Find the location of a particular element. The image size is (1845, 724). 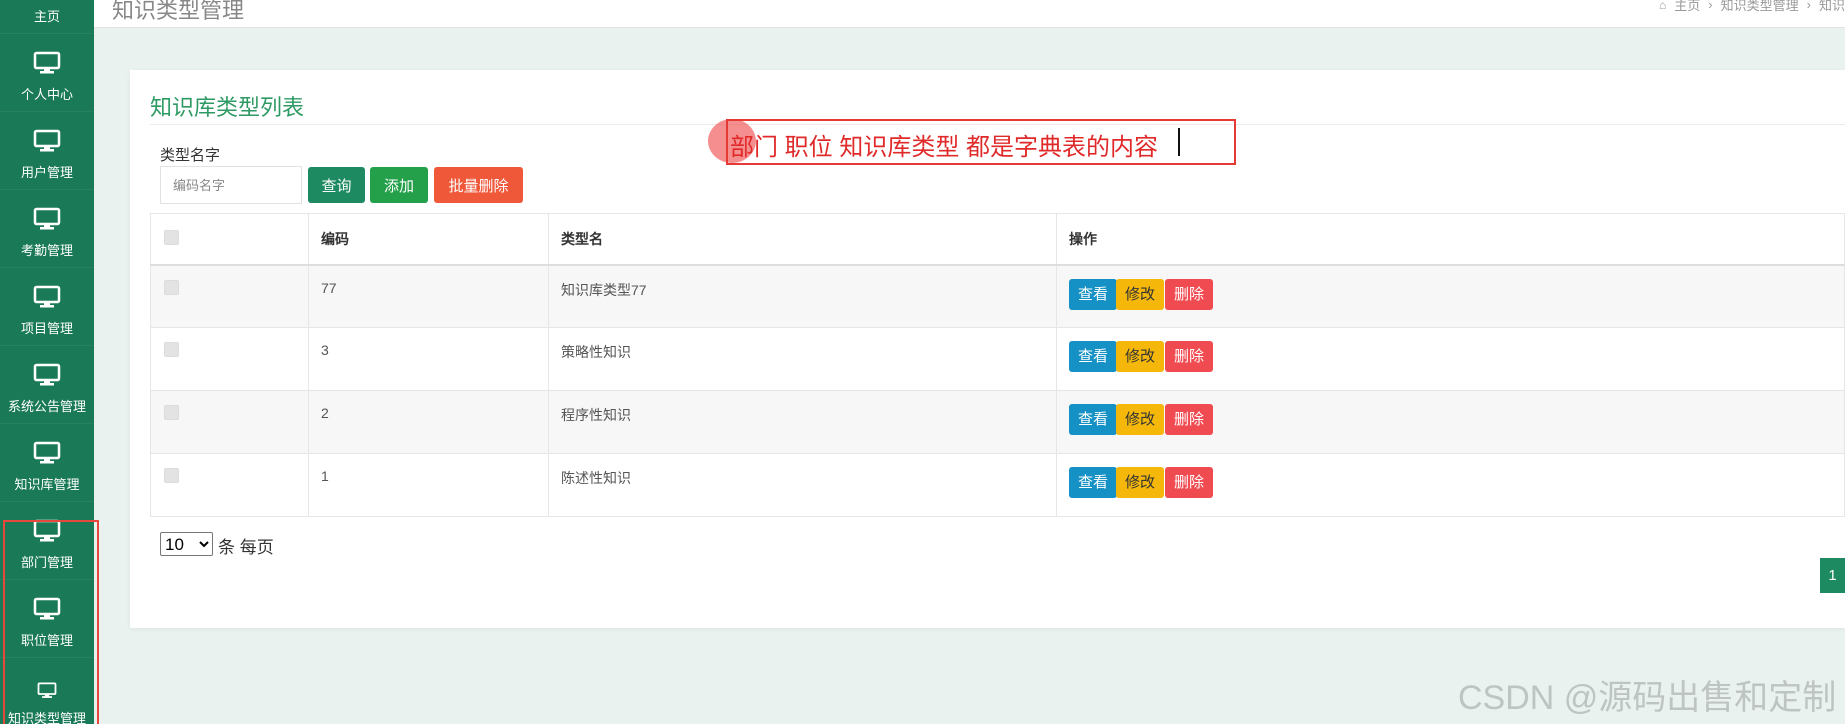

select-all-checkbox is located at coordinates (171, 237).